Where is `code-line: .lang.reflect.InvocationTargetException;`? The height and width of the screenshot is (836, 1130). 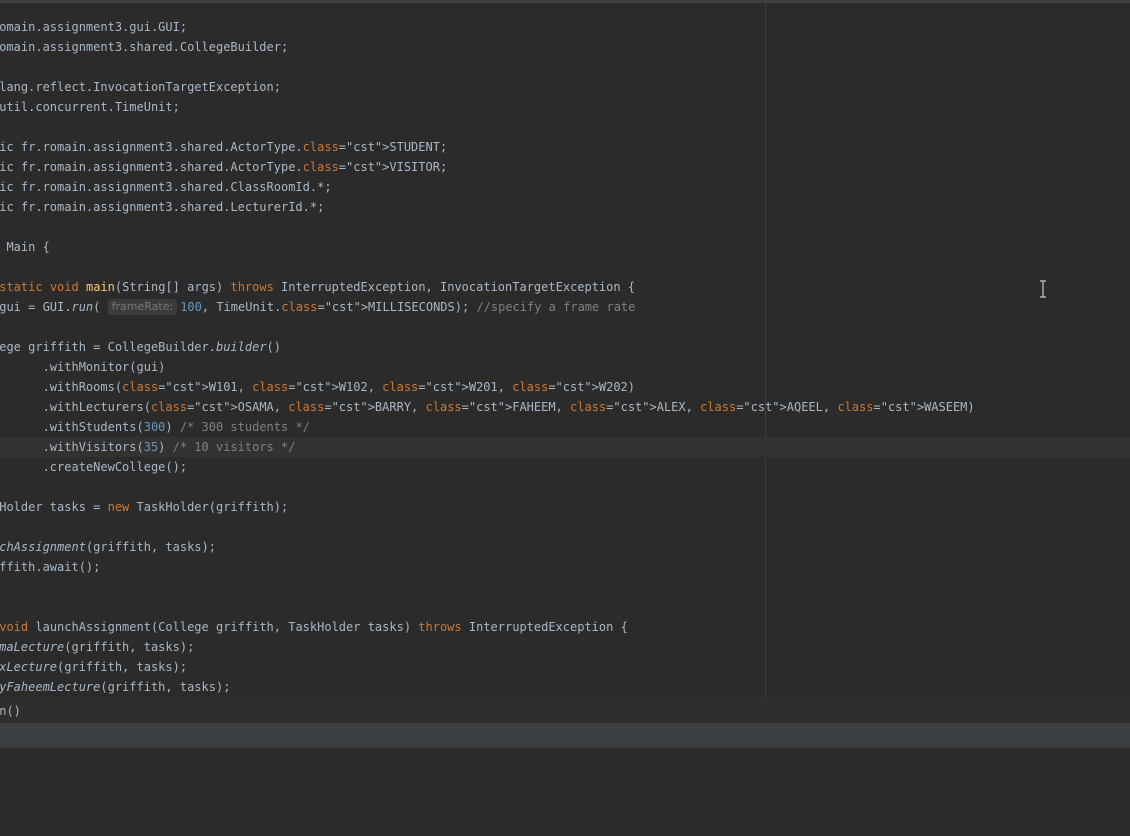 code-line: .lang.reflect.InvocationTargetException; is located at coordinates (140, 87).